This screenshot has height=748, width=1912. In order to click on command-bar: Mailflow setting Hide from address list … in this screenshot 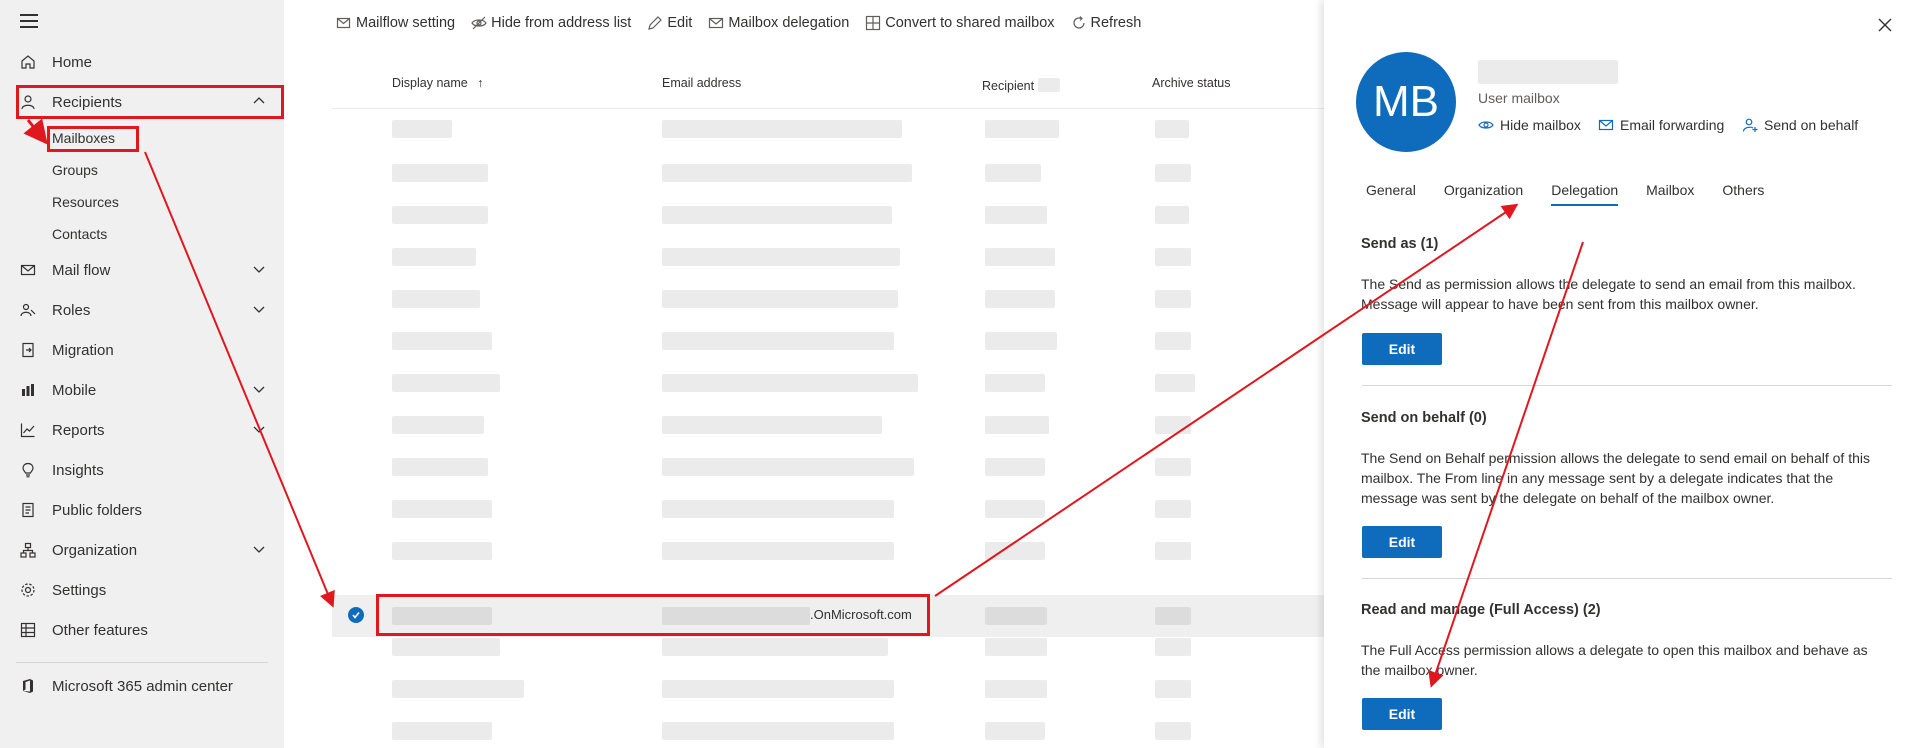, I will do `click(746, 23)`.